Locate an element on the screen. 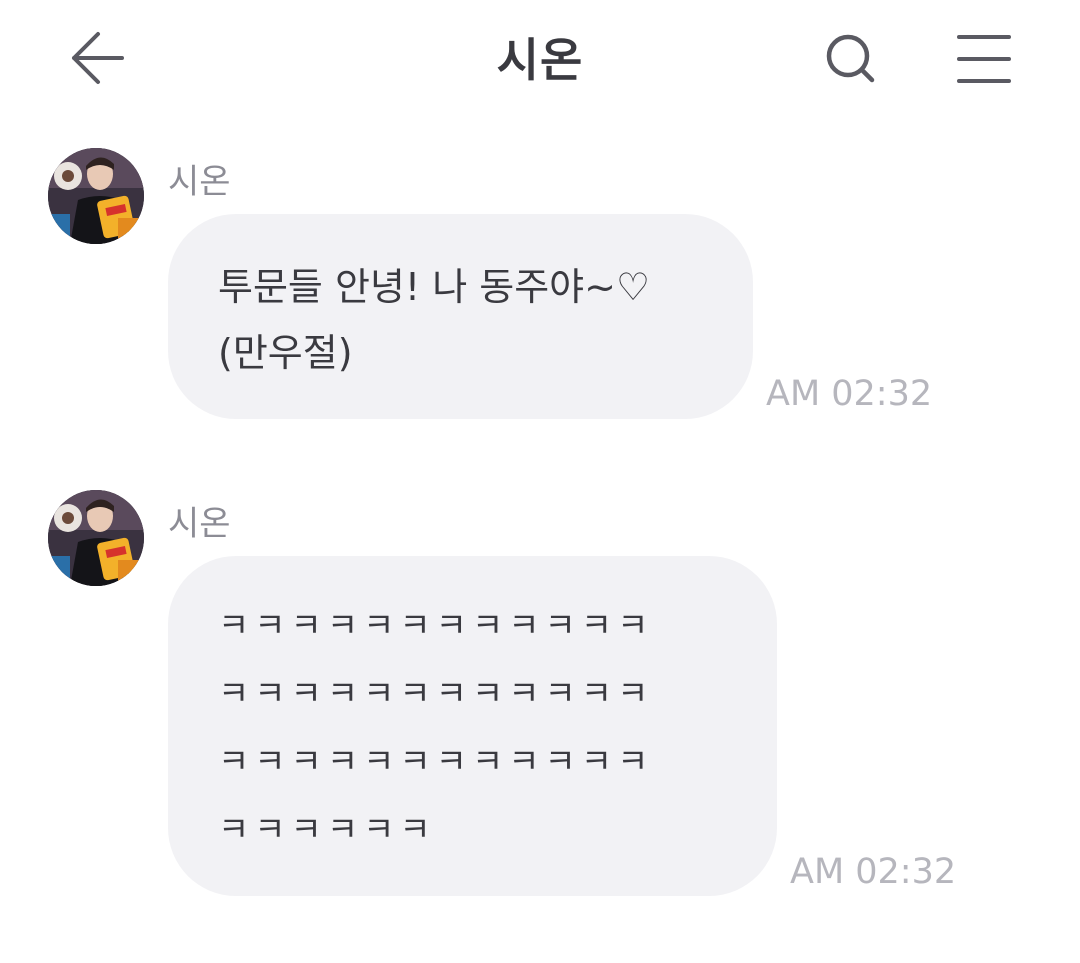  hamburger-menu-icon is located at coordinates (984, 59).